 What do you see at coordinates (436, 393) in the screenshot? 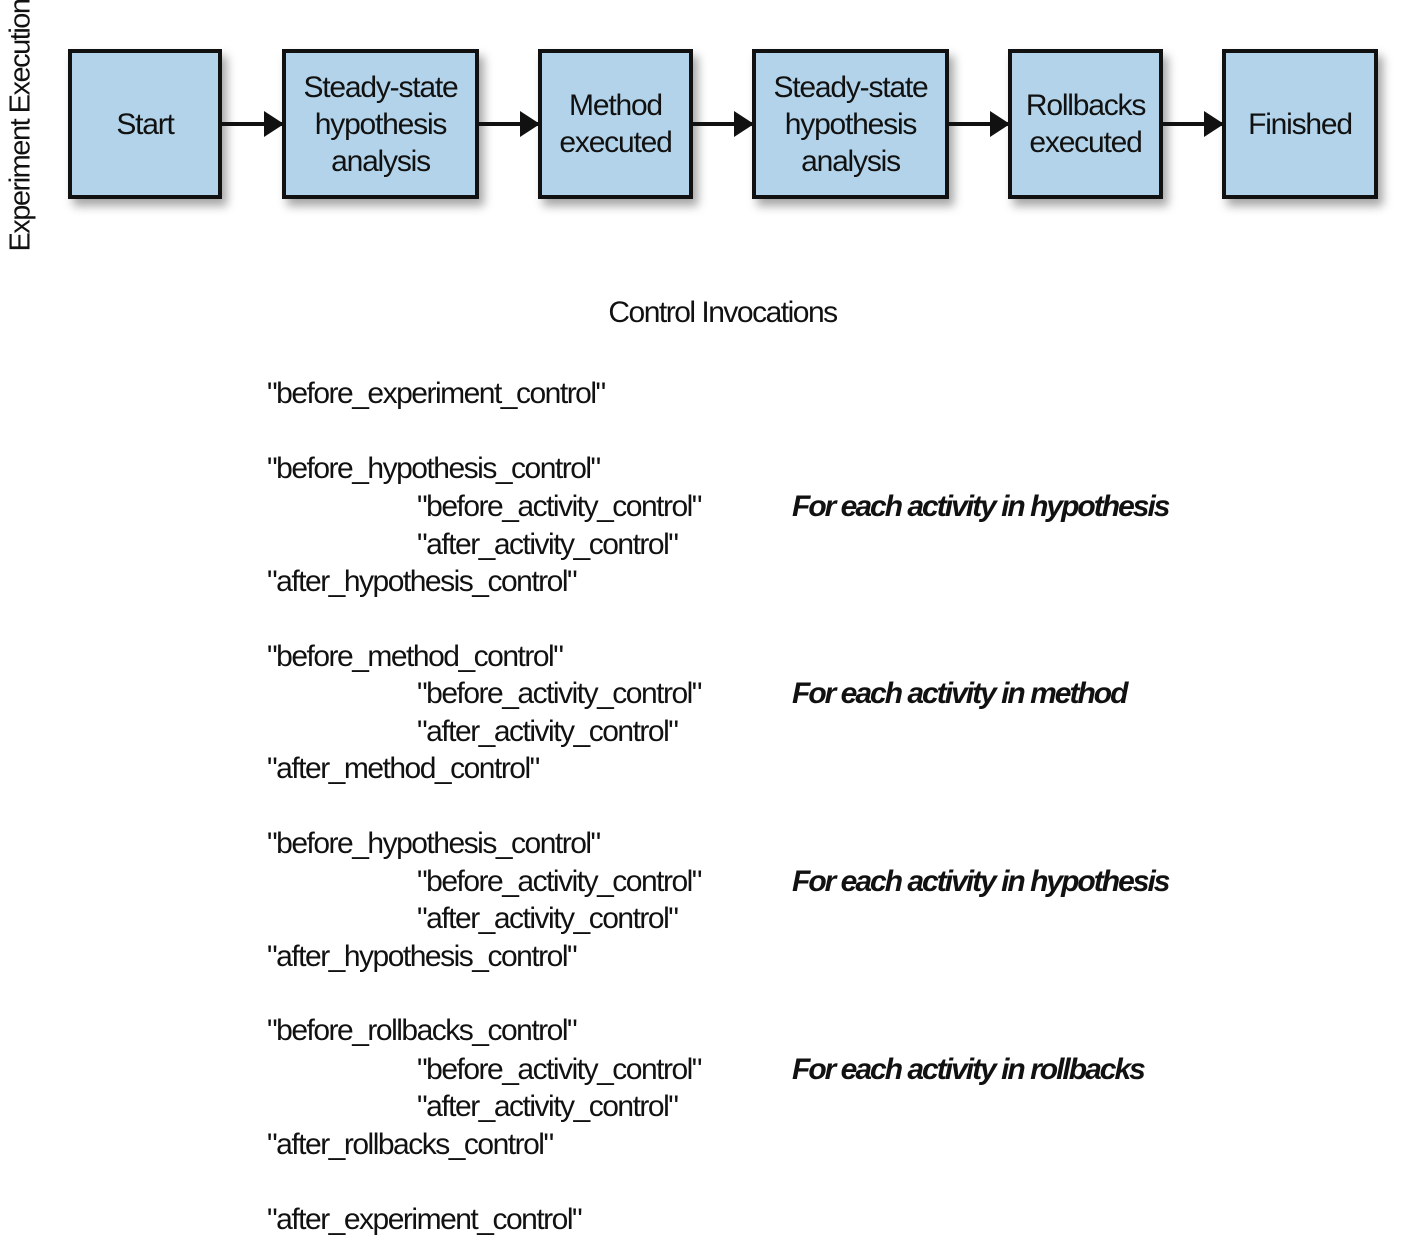
I see `control-line: "before_experiment_control"` at bounding box center [436, 393].